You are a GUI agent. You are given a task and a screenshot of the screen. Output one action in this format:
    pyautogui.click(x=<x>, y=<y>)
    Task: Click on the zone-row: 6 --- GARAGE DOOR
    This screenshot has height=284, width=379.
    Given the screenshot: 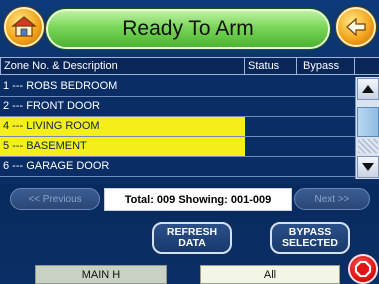 What is the action you would take?
    pyautogui.click(x=177, y=167)
    